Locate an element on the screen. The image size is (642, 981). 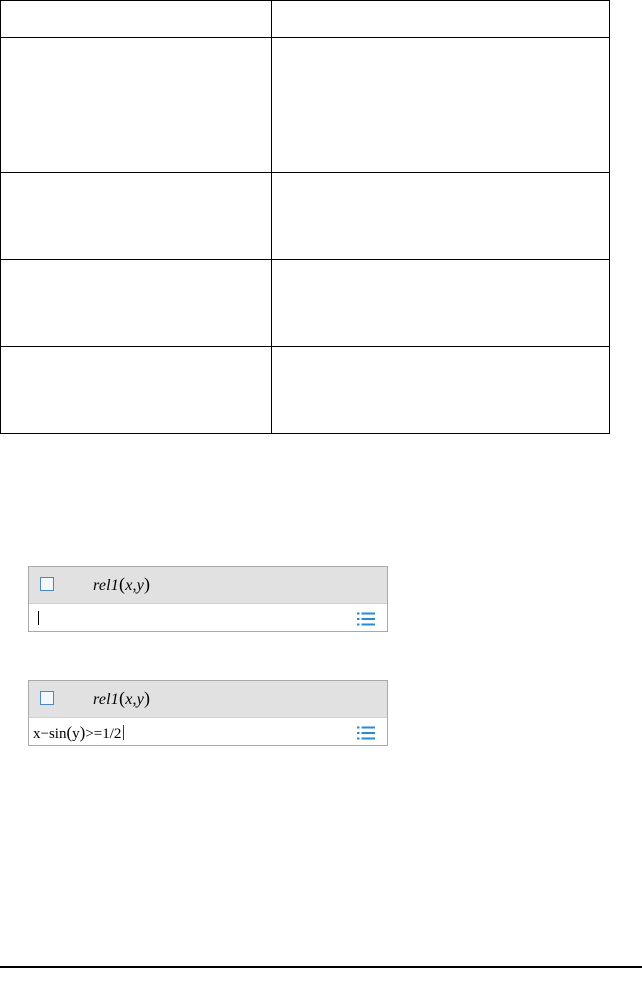
relation-entry-filled: rel1(x,y) x−sin(y)>=1/2 is located at coordinates (208, 713).